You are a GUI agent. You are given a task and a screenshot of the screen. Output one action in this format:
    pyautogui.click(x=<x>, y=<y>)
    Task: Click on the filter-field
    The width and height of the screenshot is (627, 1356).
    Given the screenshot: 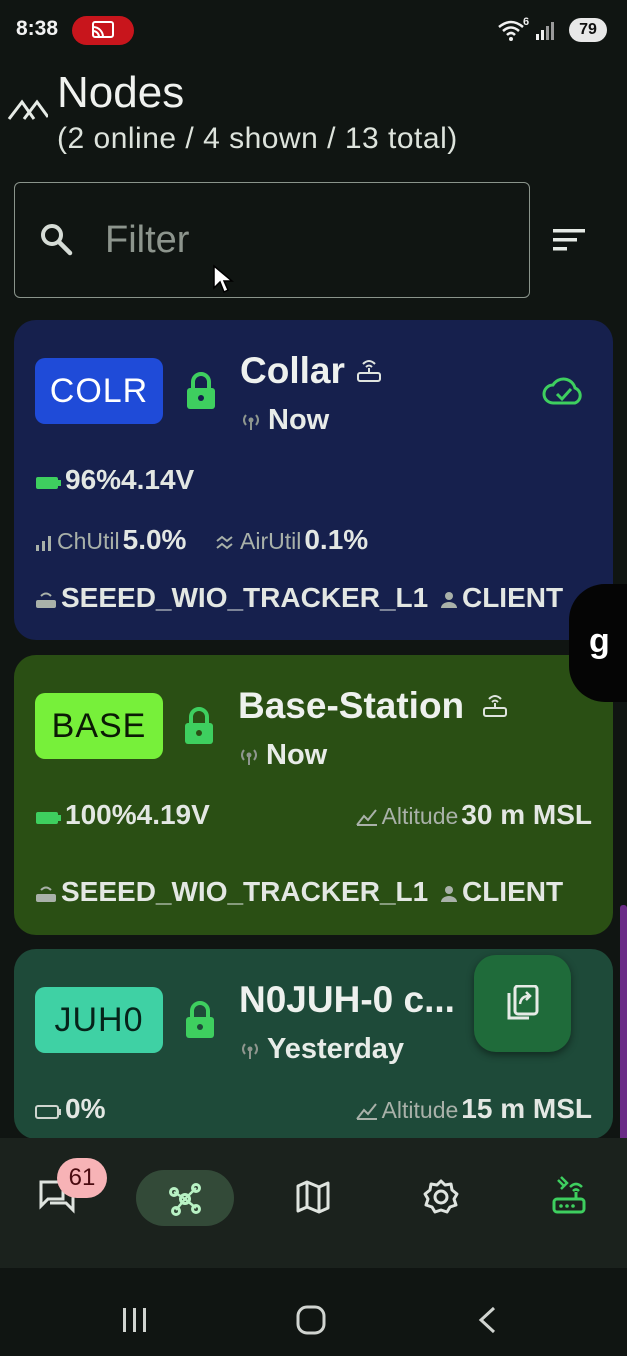 What is the action you would take?
    pyautogui.click(x=272, y=240)
    